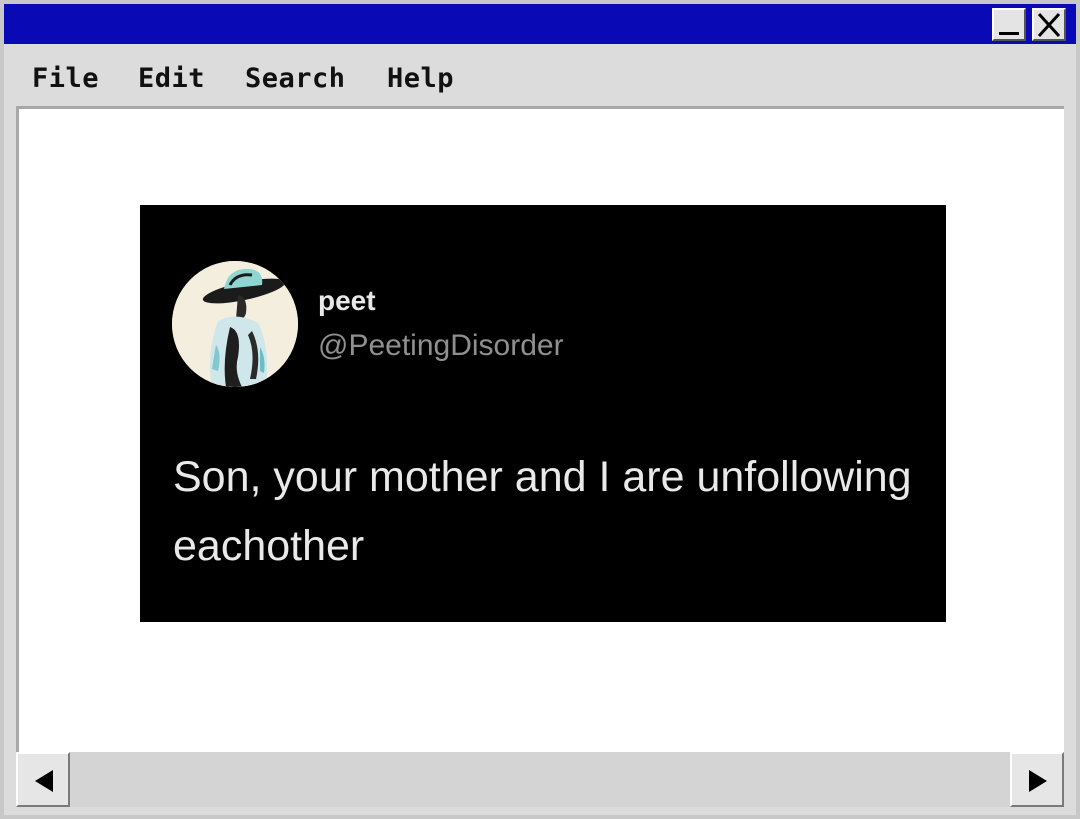 The width and height of the screenshot is (1080, 819). Describe the element at coordinates (65, 79) in the screenshot. I see `menu-file: File` at that location.